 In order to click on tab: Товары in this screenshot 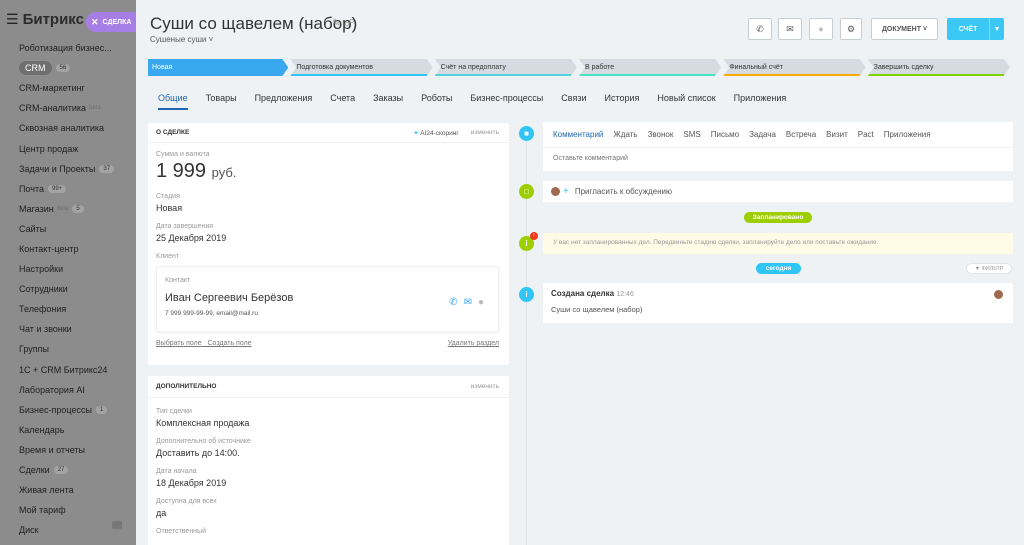, I will do `click(221, 101)`.